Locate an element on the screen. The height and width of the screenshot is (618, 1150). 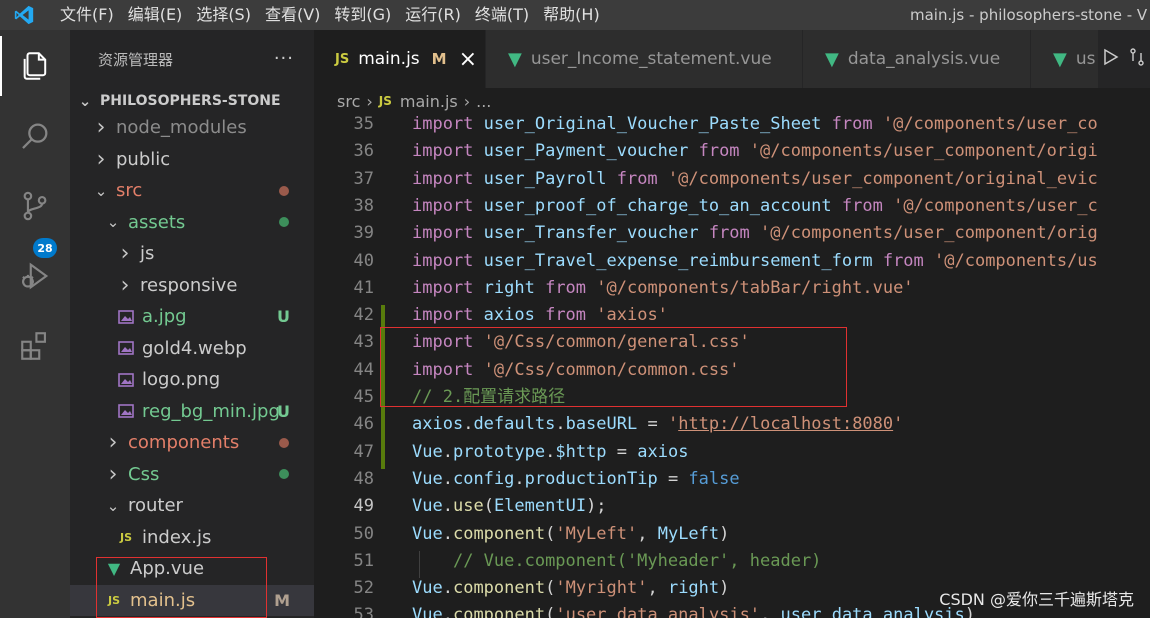
code-token: http://localhost:8080 is located at coordinates (785, 424).